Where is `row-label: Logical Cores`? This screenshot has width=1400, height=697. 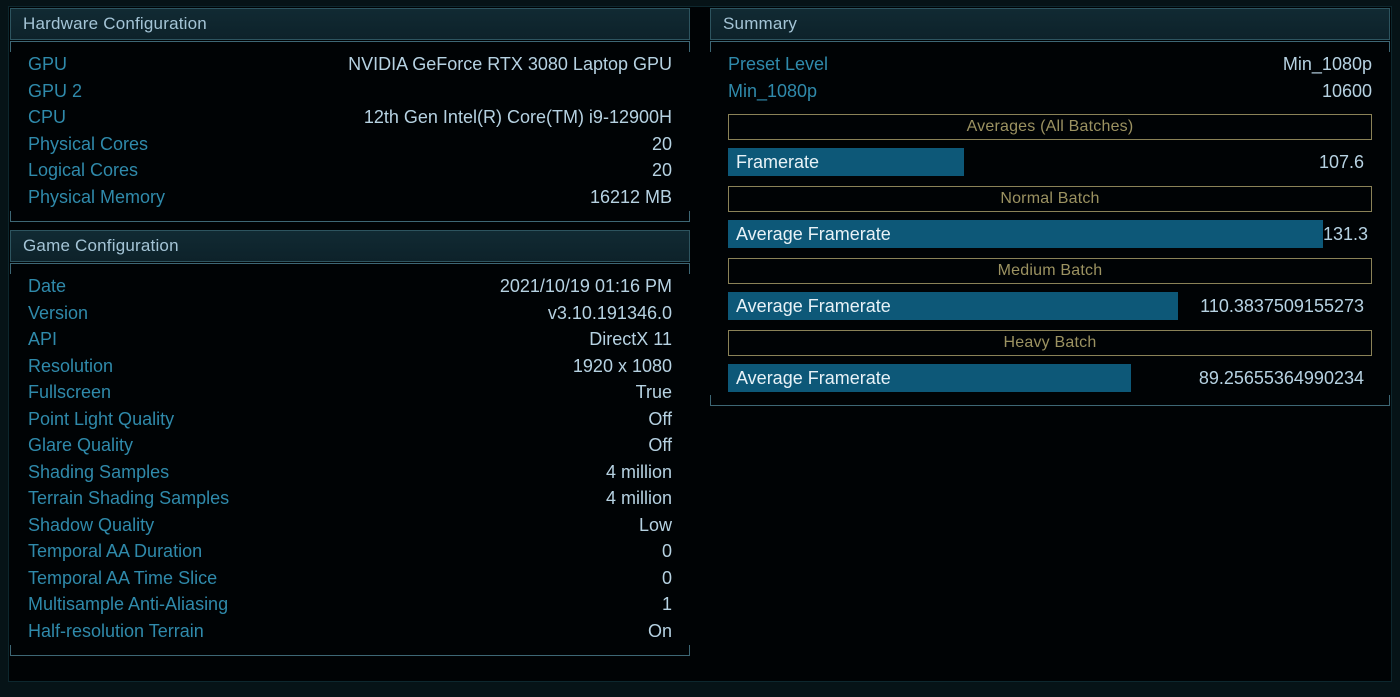 row-label: Logical Cores is located at coordinates (83, 170).